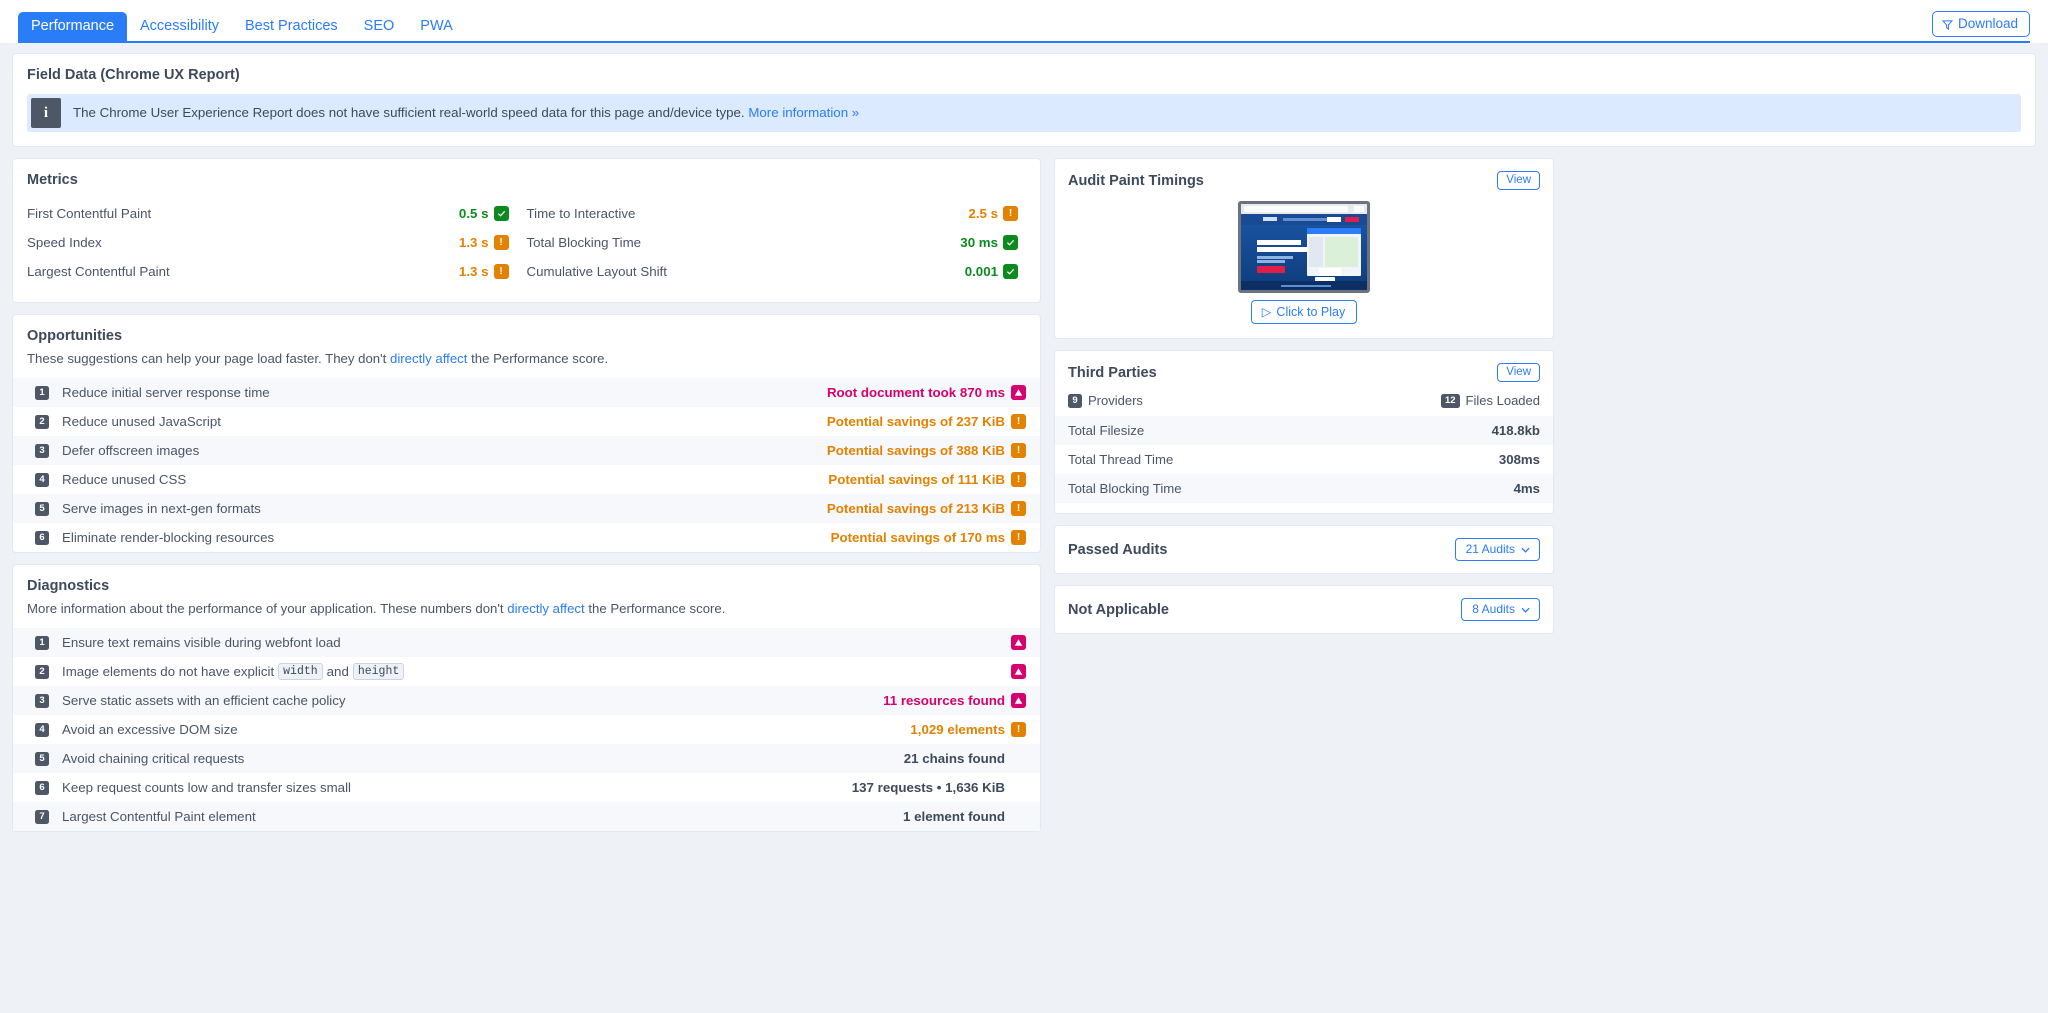 This screenshot has height=1013, width=2048. I want to click on passed-audits-toggle-button: 21 Audits, so click(1497, 549).